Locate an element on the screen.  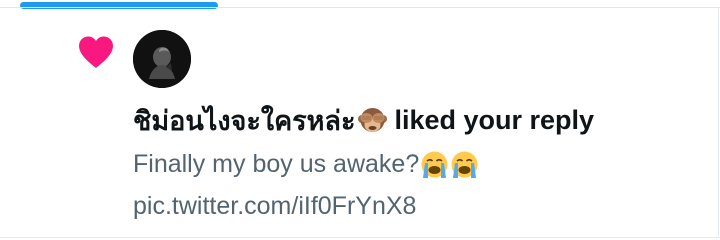
heart-icon is located at coordinates (96, 52).